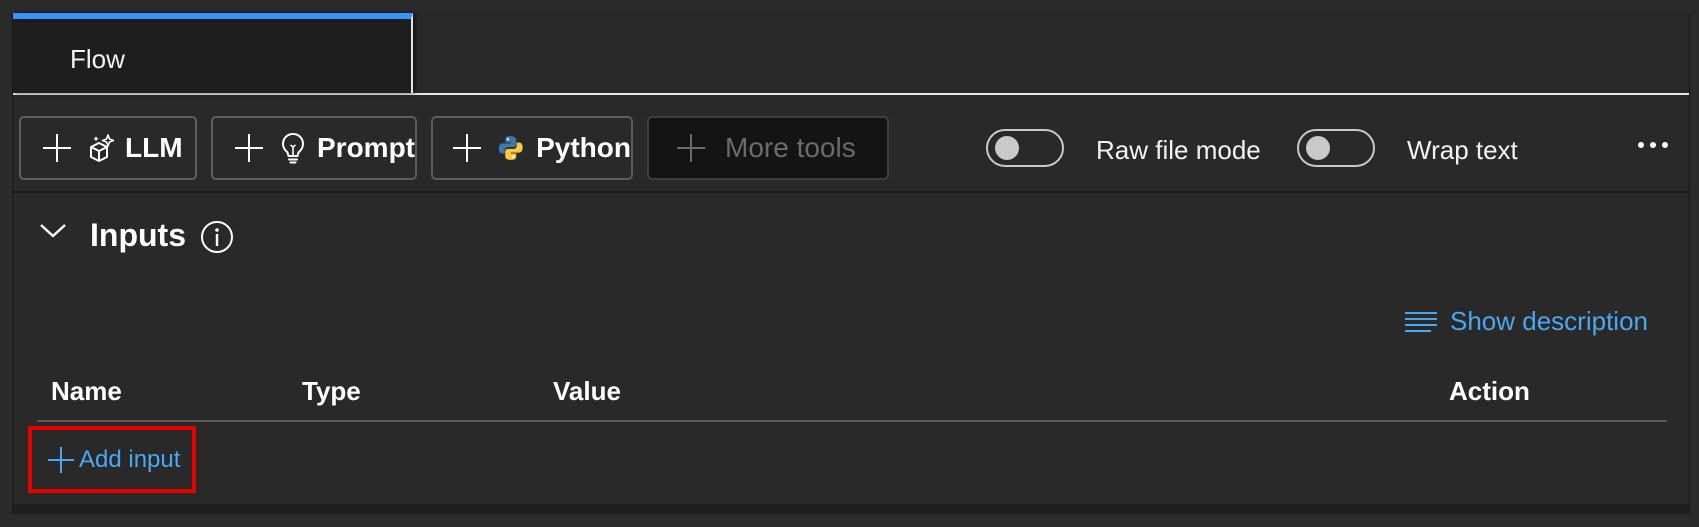  What do you see at coordinates (1025, 148) in the screenshot?
I see `raw-file-mode-toggle` at bounding box center [1025, 148].